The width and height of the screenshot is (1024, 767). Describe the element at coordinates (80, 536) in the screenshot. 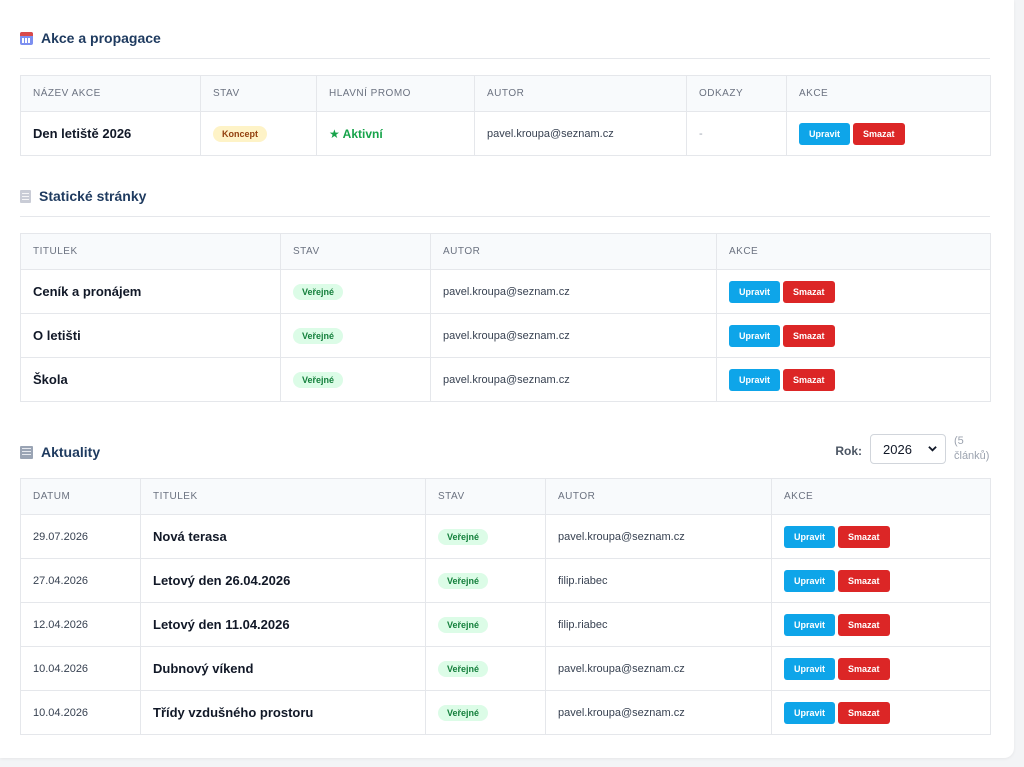

I see `date-cell: 29.07.2026` at that location.